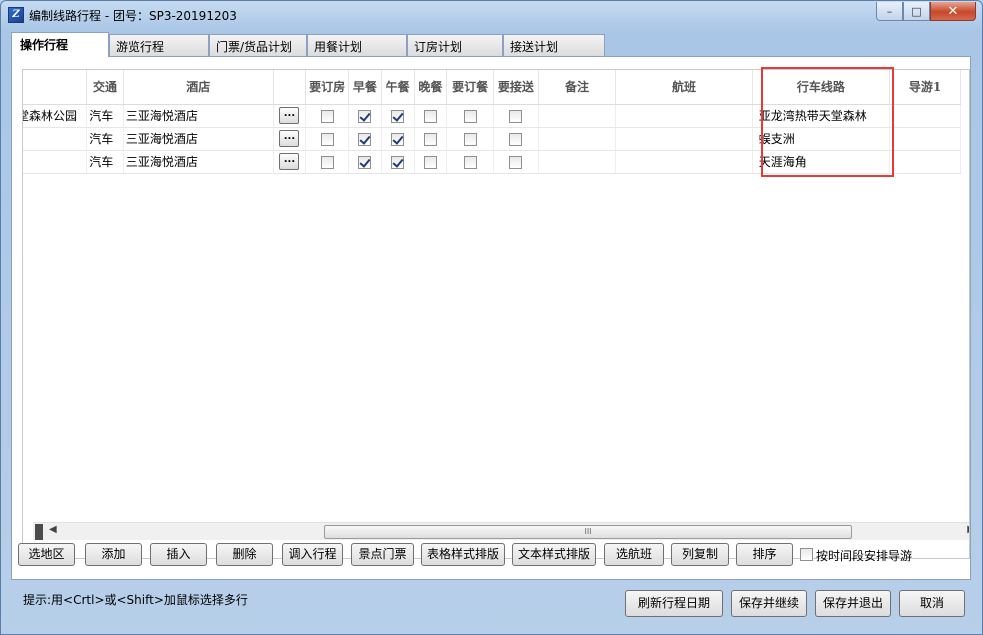 The height and width of the screenshot is (635, 983). I want to click on col-header-book-room: 要订房, so click(327, 87).